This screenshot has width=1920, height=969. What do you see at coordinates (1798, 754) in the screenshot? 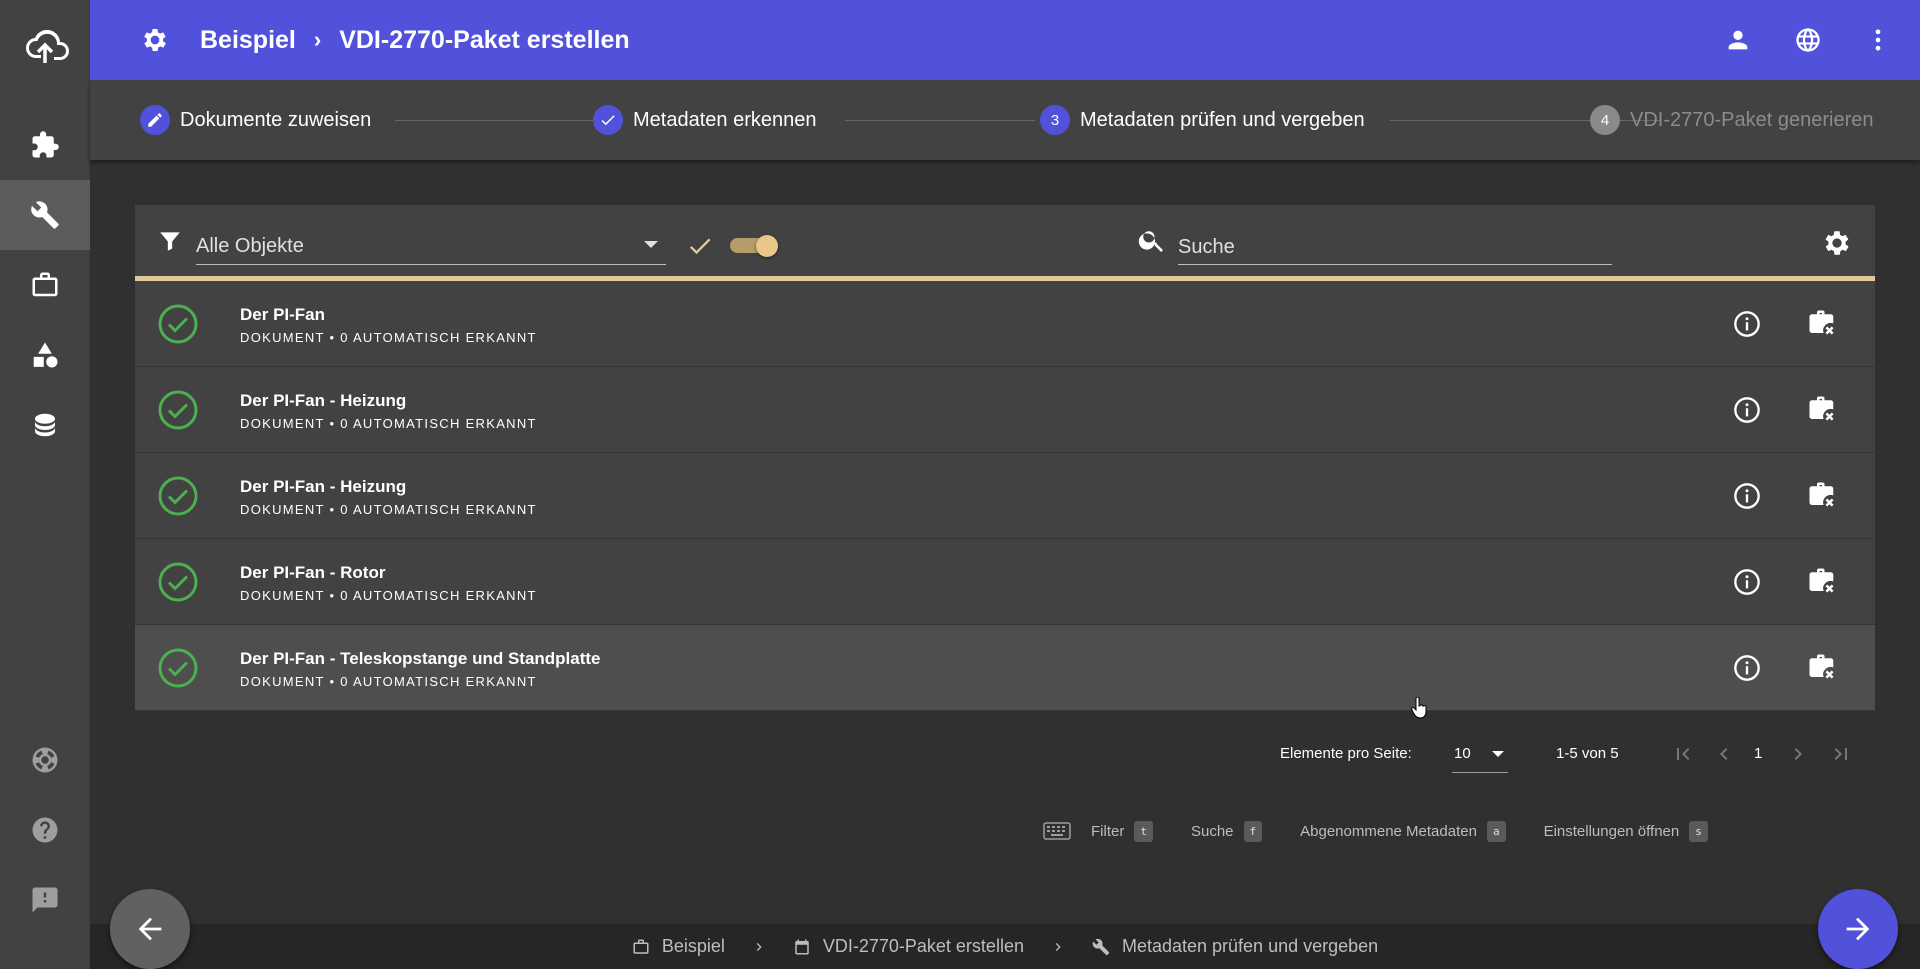
I see `next-page-button` at bounding box center [1798, 754].